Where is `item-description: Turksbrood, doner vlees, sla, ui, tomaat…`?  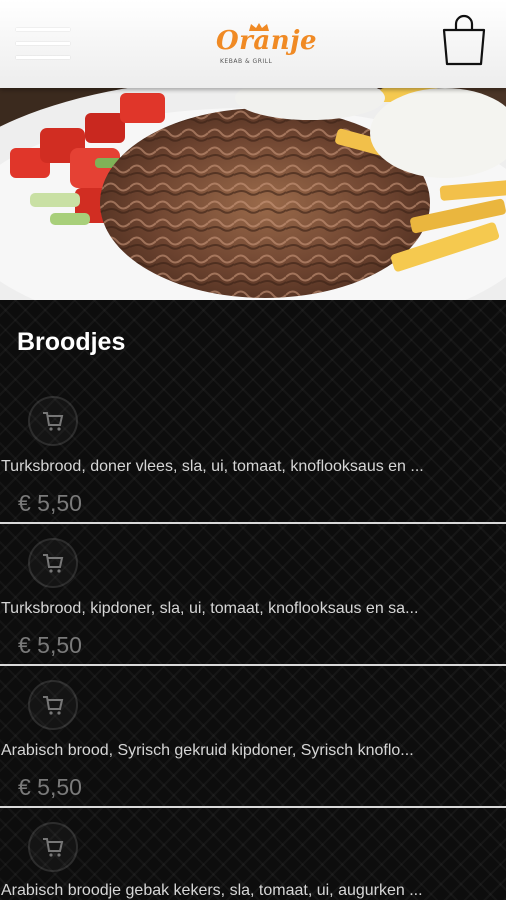 item-description: Turksbrood, doner vlees, sla, ui, tomaat… is located at coordinates (212, 466).